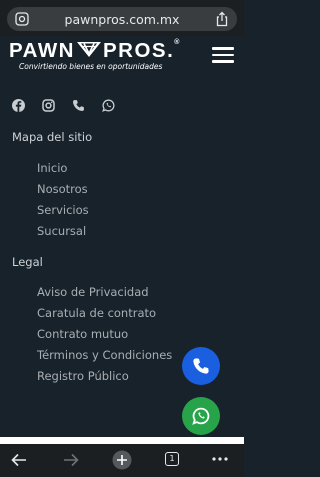 The width and height of the screenshot is (320, 477). I want to click on diamond-icon, so click(88, 49).